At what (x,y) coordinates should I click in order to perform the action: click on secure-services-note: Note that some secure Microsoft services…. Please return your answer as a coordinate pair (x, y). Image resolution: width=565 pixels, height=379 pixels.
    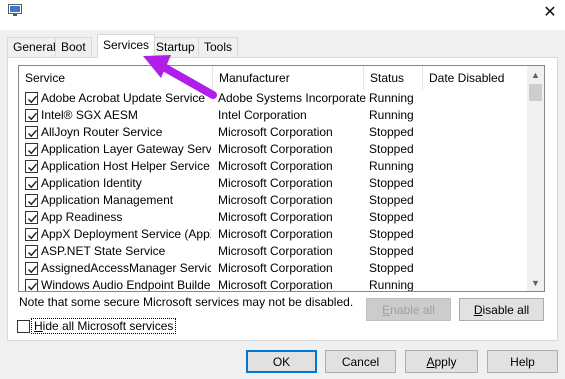
    Looking at the image, I should click on (186, 302).